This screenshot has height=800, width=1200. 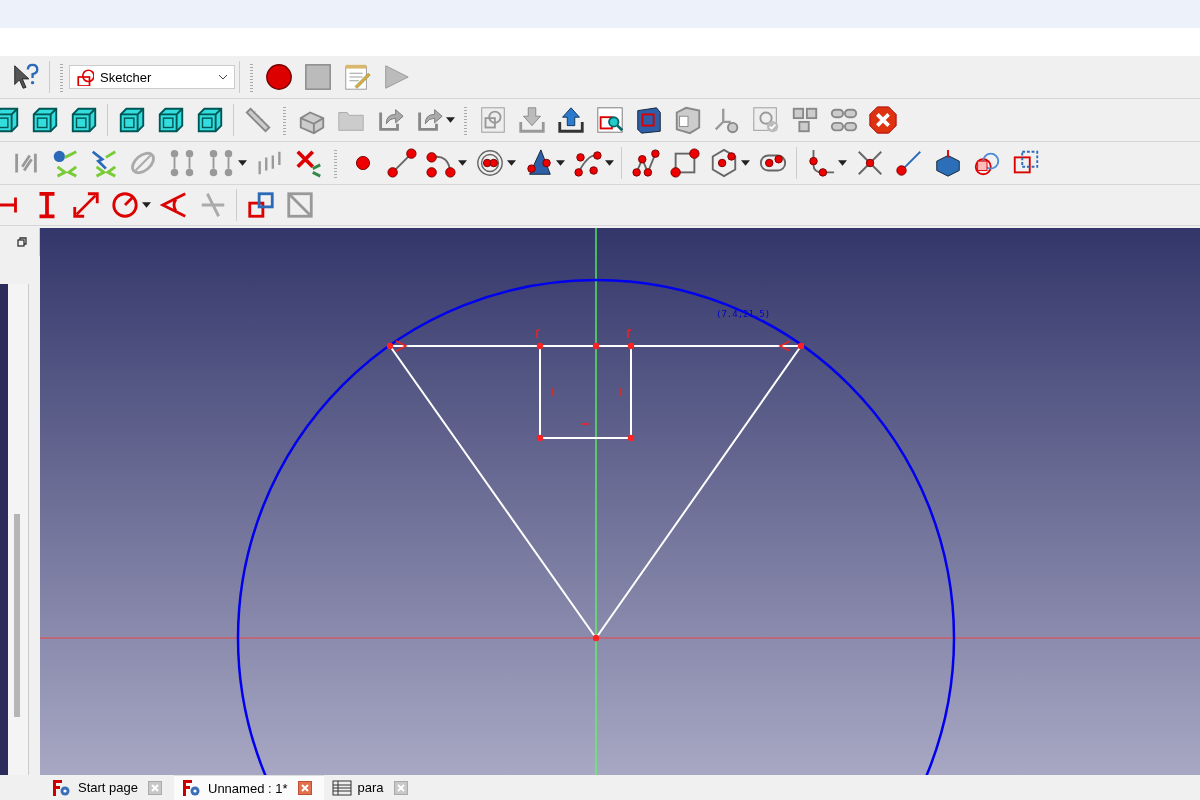 What do you see at coordinates (85, 77) in the screenshot?
I see `sketch-icon` at bounding box center [85, 77].